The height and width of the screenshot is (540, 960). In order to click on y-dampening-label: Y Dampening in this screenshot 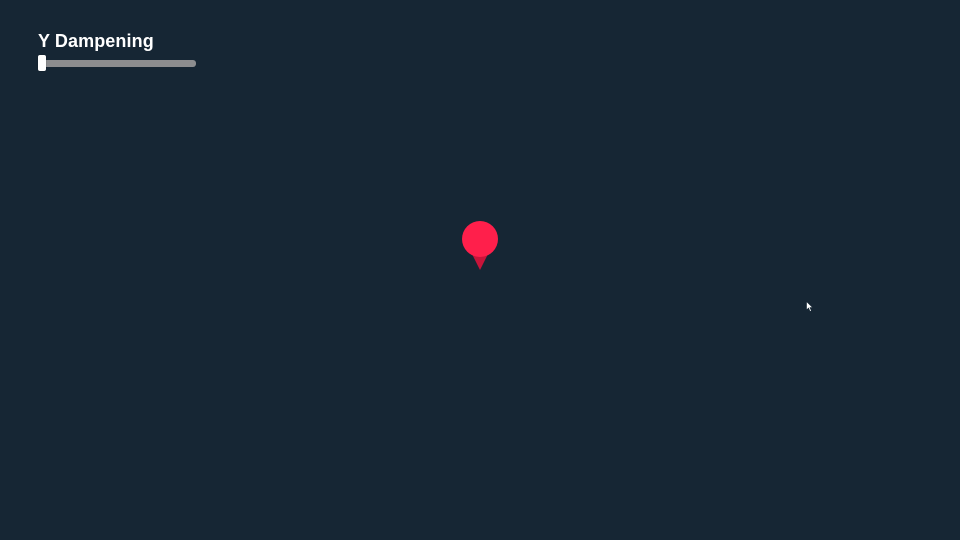, I will do `click(96, 41)`.